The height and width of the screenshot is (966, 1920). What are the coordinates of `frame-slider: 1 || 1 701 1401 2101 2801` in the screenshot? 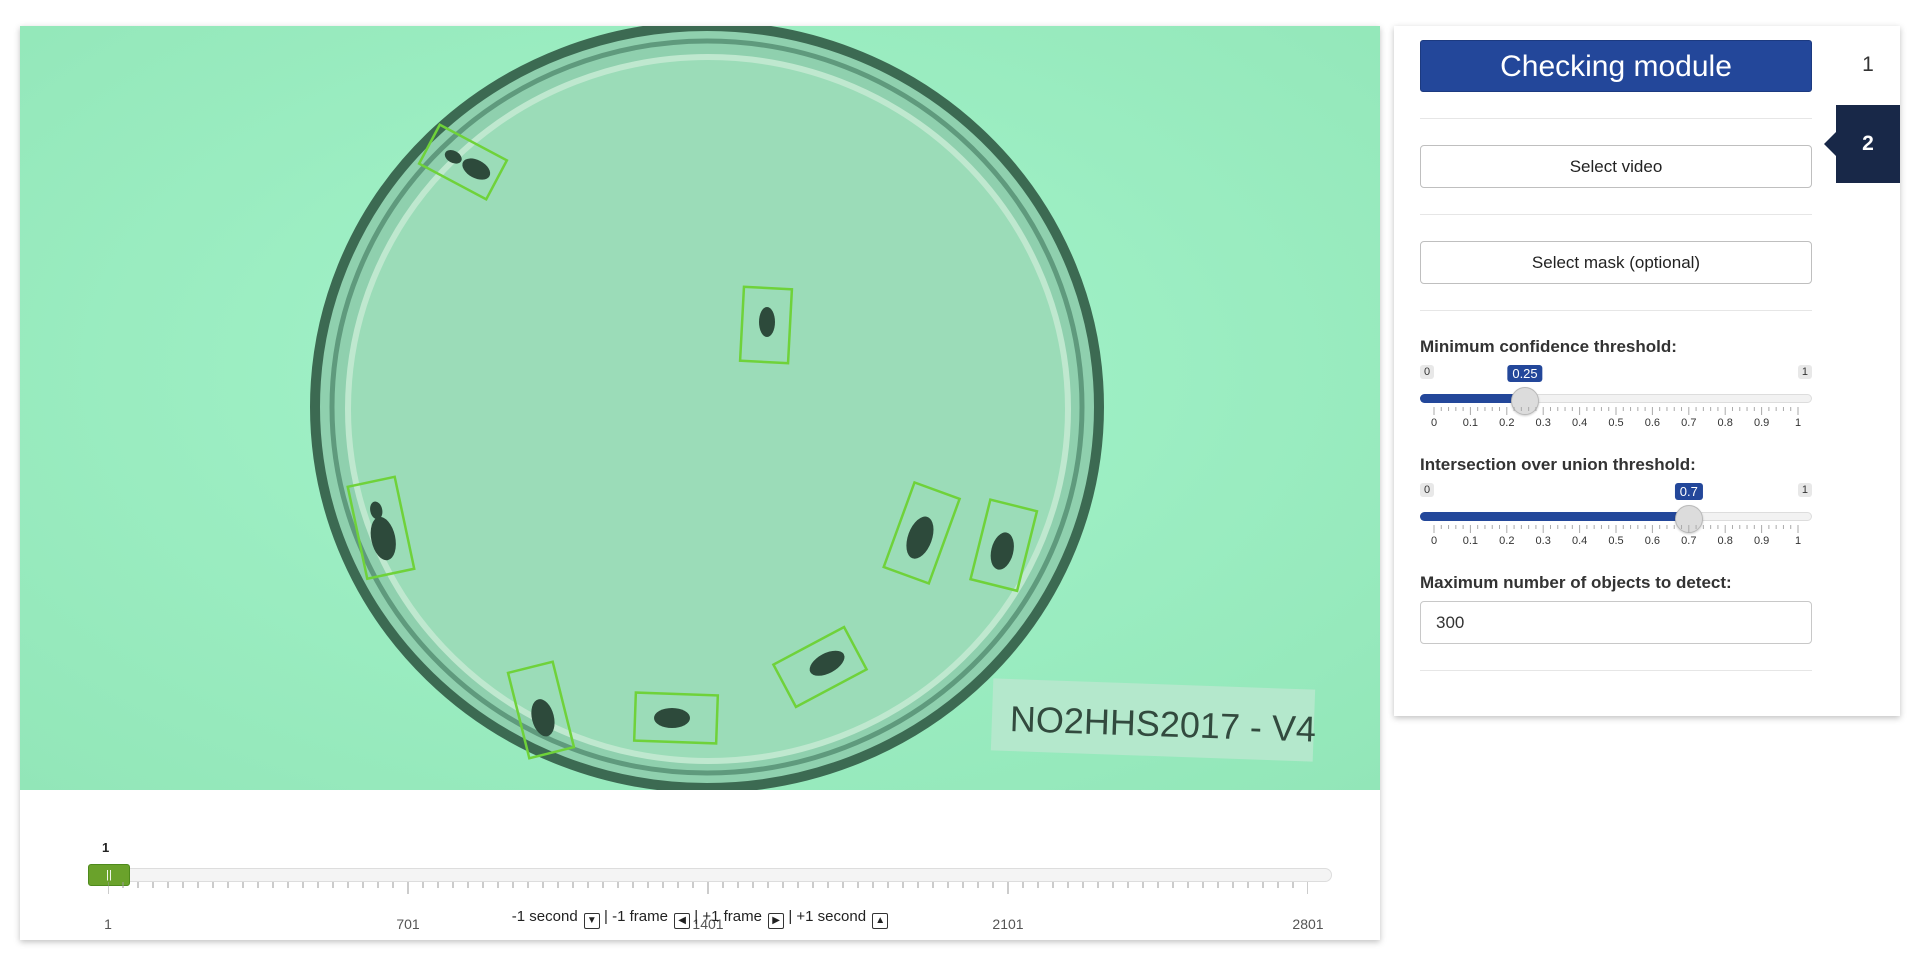 It's located at (710, 871).